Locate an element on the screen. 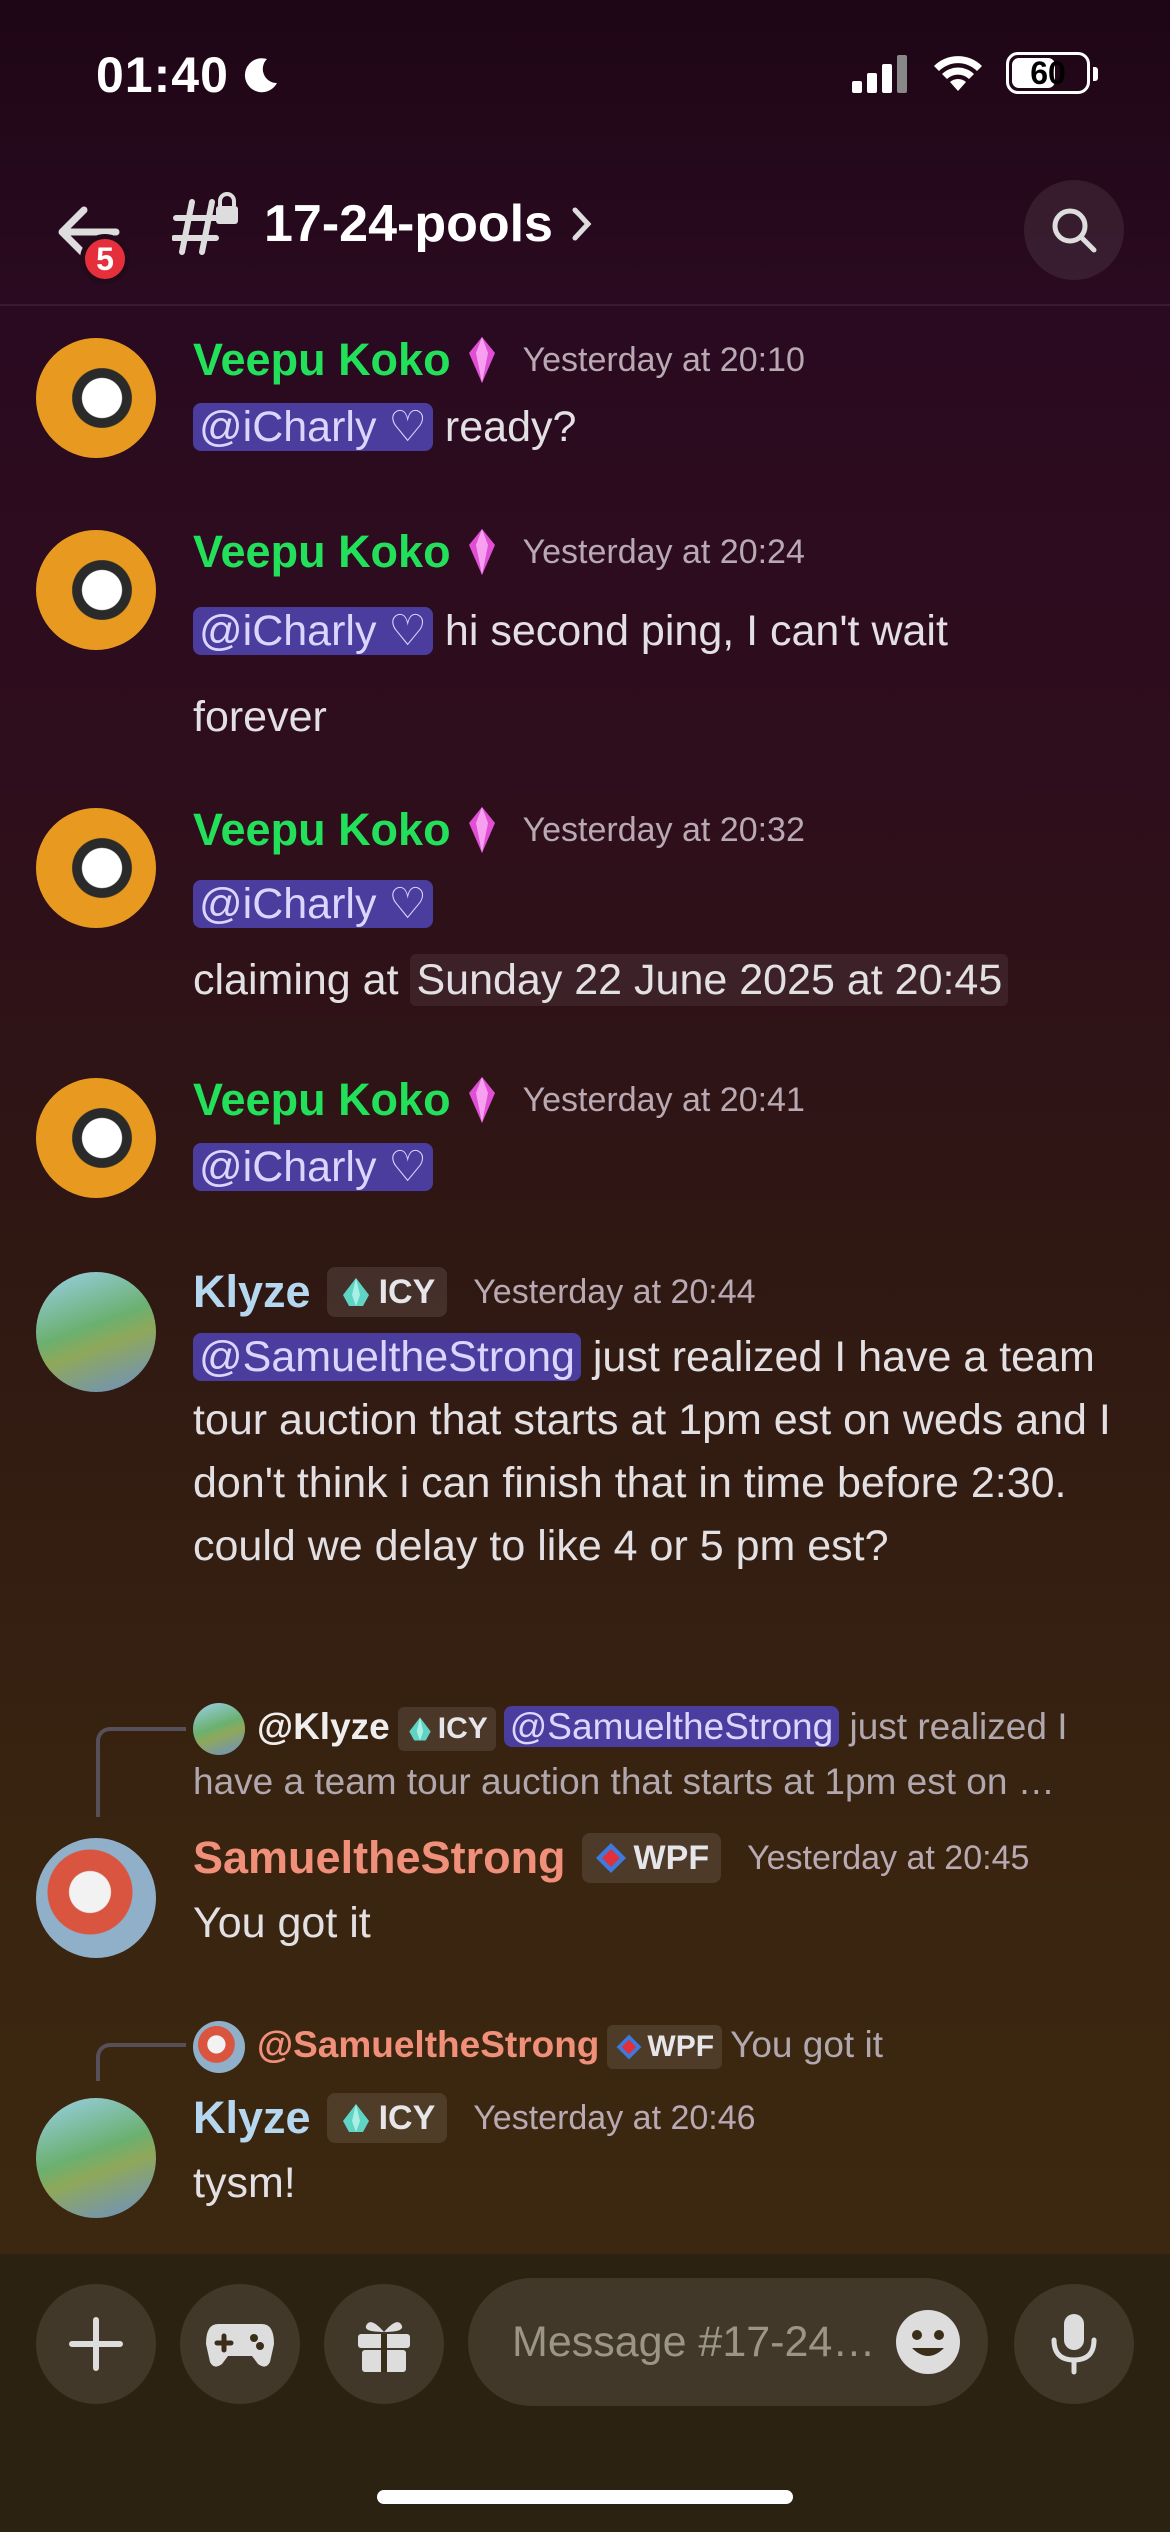  gamepad-icon is located at coordinates (240, 2345).